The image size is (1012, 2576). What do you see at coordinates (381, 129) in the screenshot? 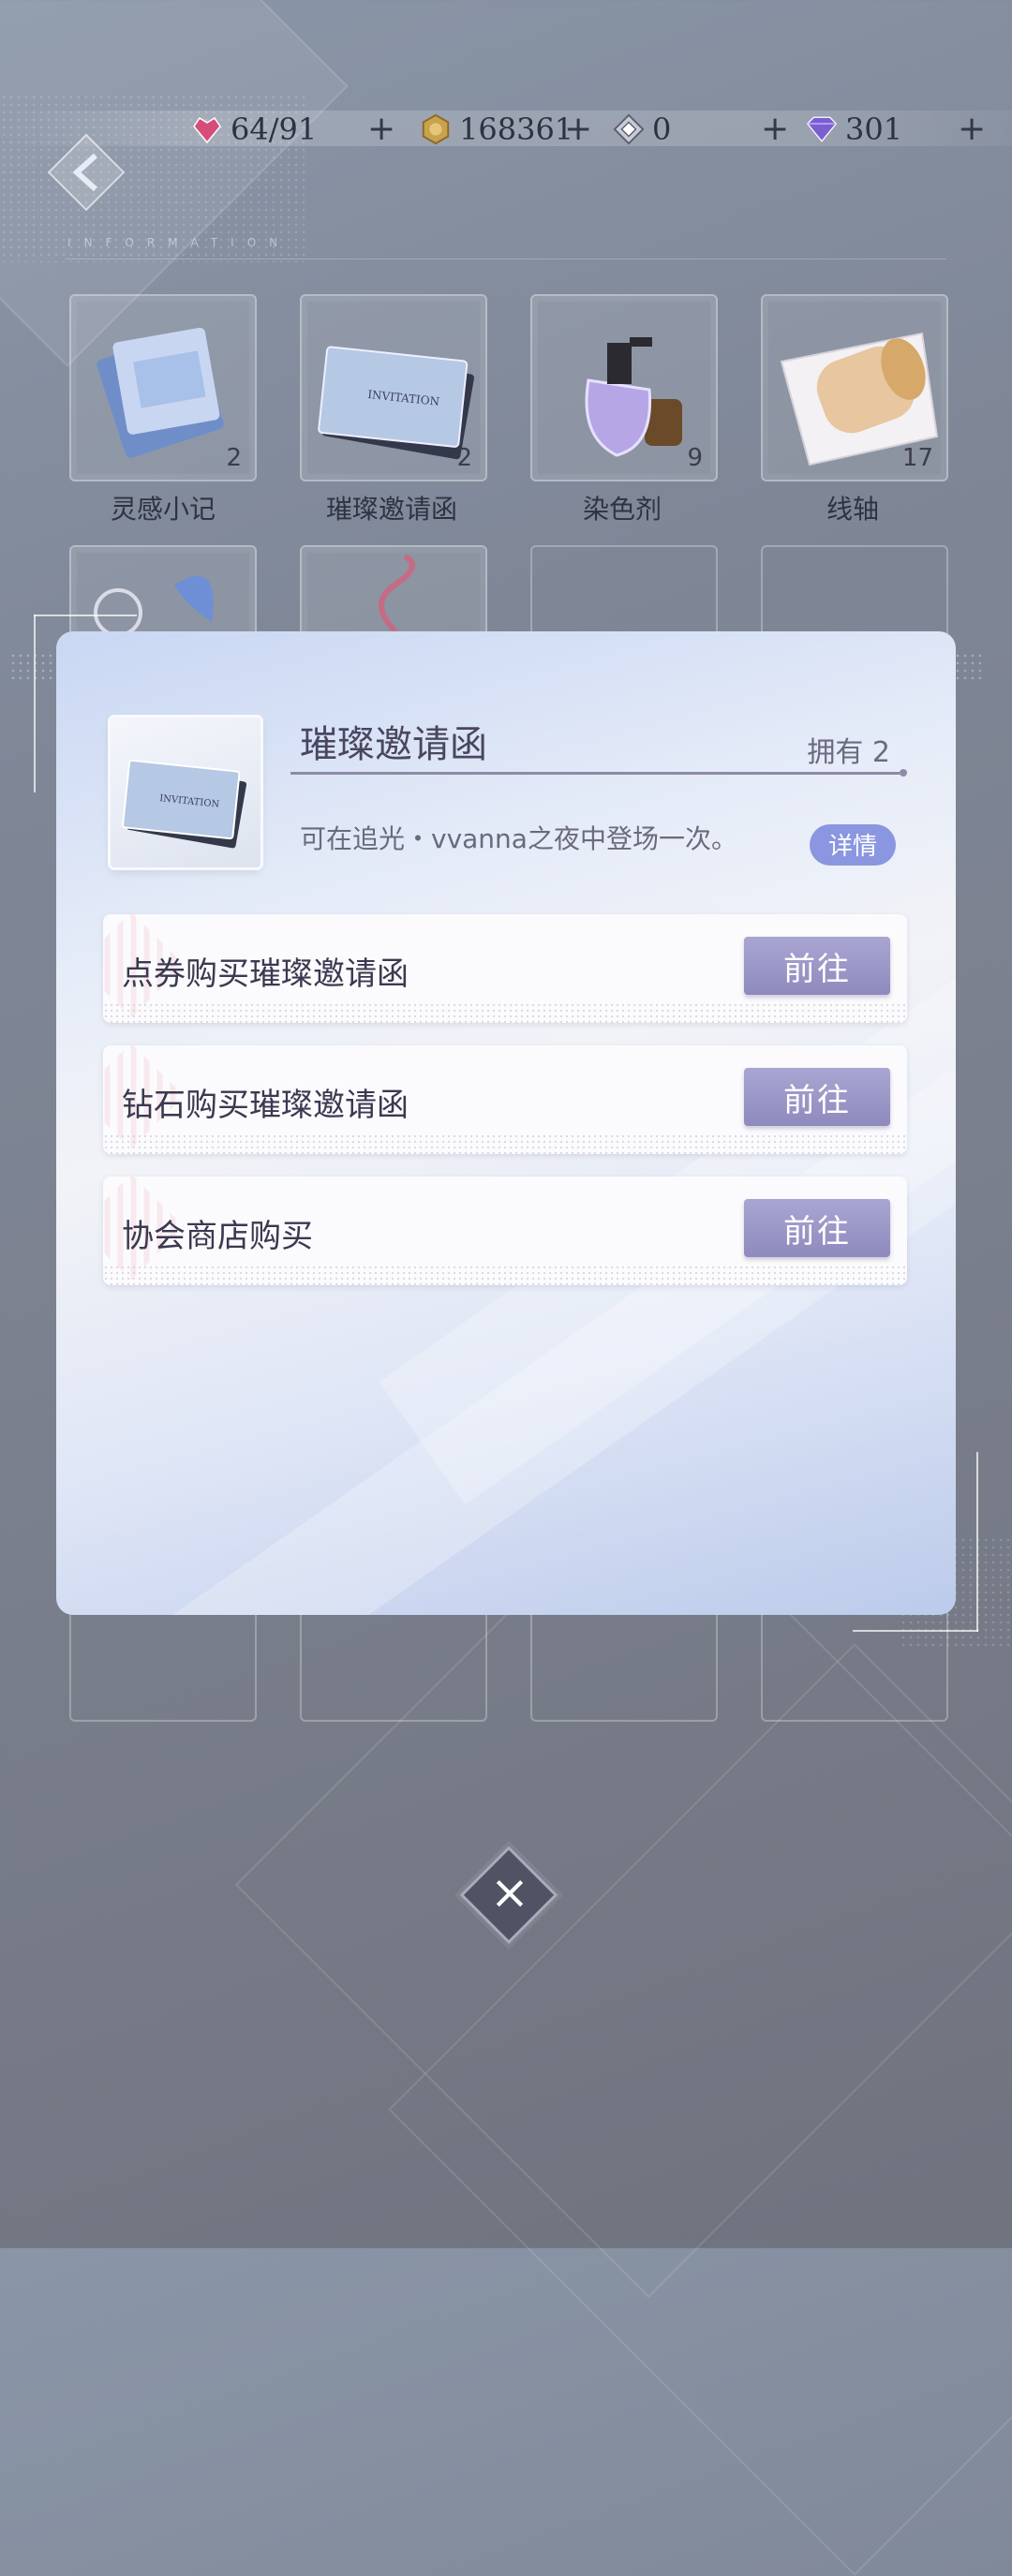
I see `add-stamina-button: +` at bounding box center [381, 129].